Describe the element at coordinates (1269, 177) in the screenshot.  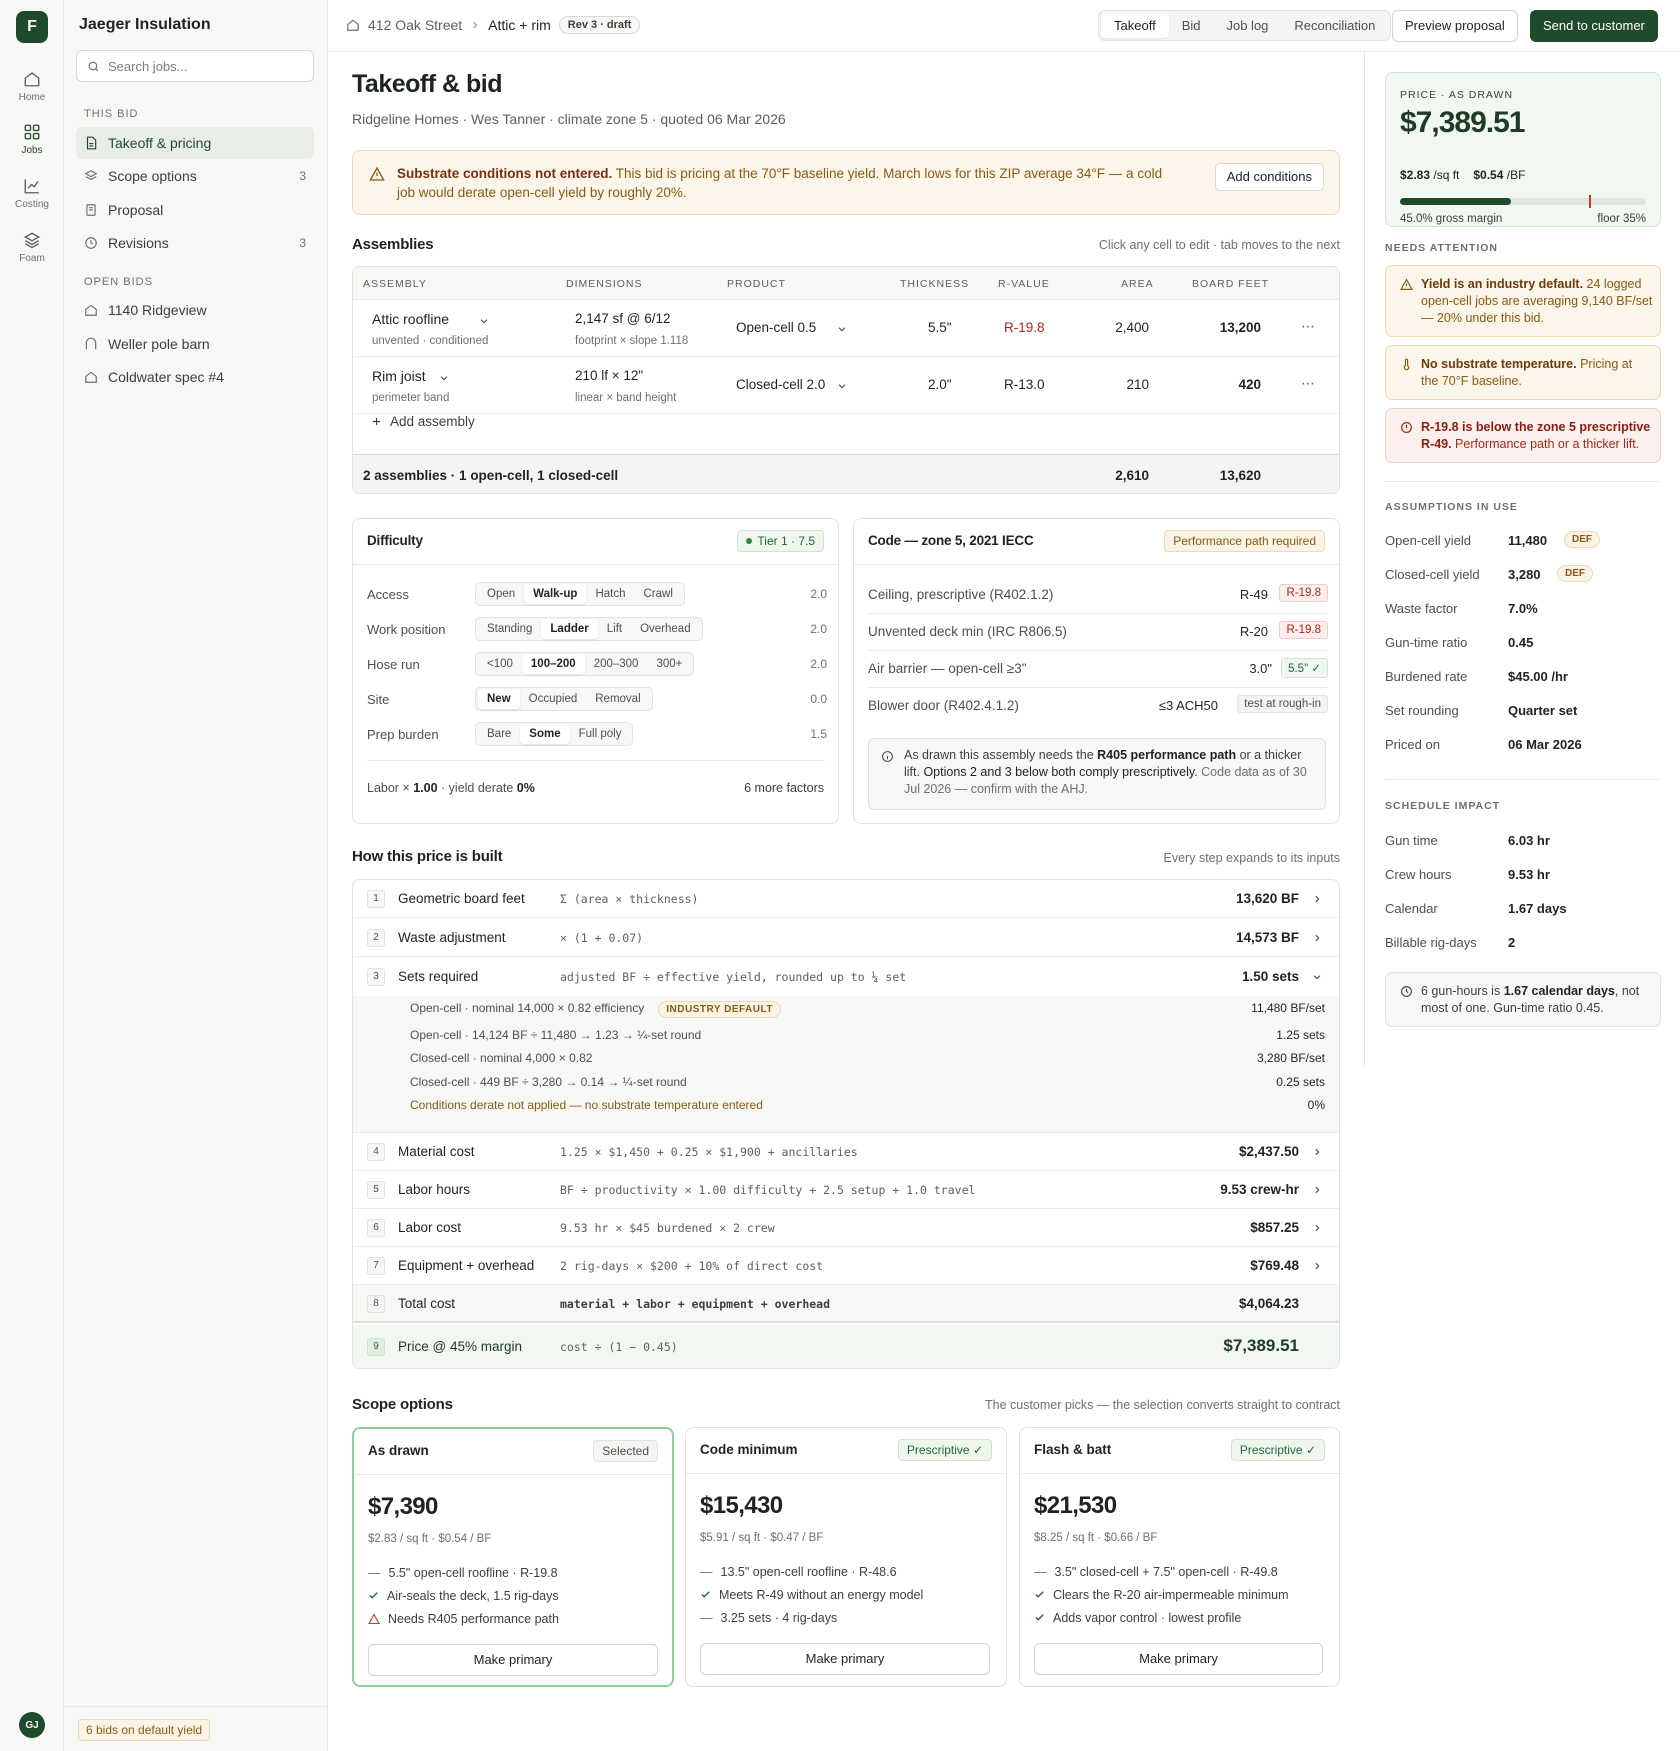
I see `add-conditions-button: Add conditions` at that location.